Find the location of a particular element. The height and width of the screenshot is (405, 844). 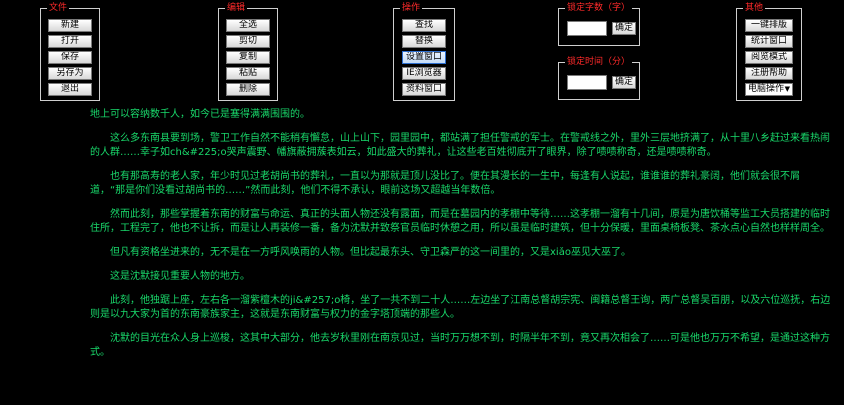

edit-panel-title: 编辑 is located at coordinates (236, 8).